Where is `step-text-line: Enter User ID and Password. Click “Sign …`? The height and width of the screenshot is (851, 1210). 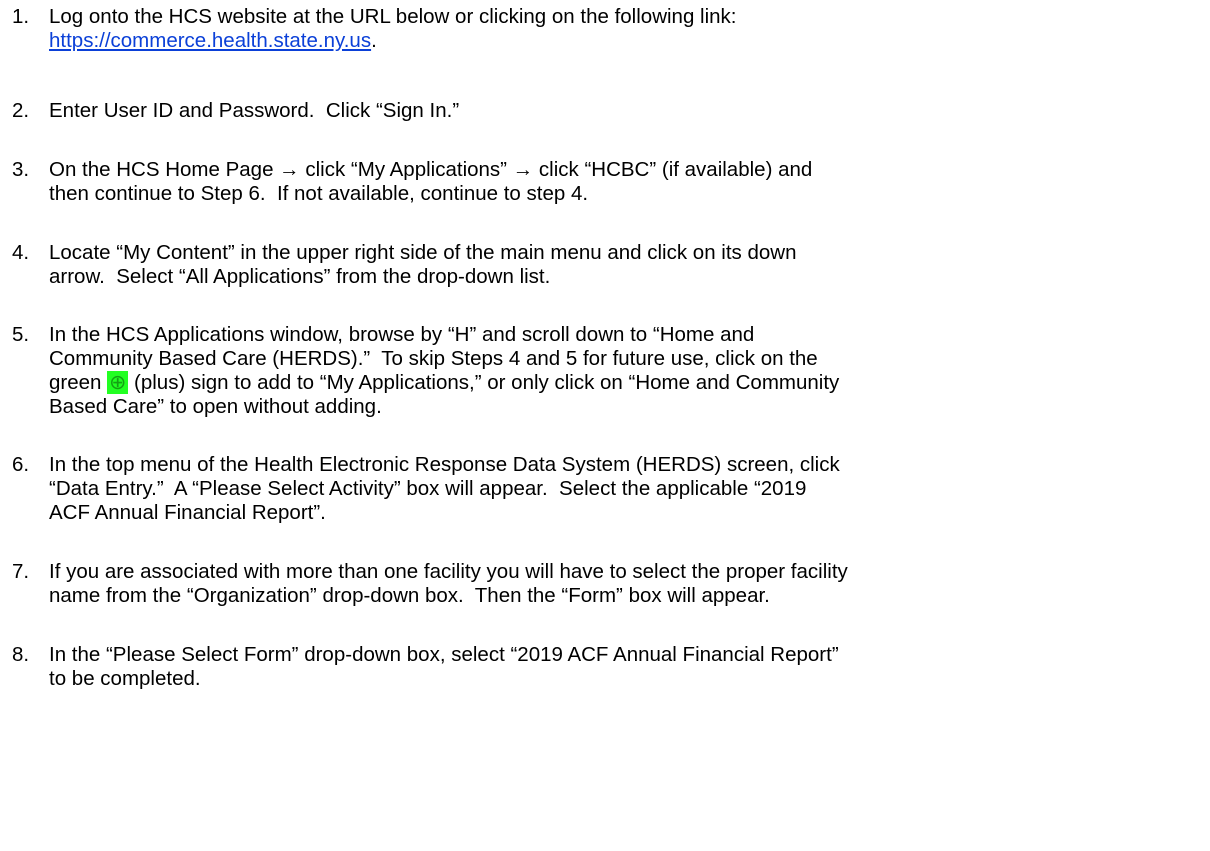
step-text-line: Enter User ID and Password. Click “Sign … is located at coordinates (254, 110).